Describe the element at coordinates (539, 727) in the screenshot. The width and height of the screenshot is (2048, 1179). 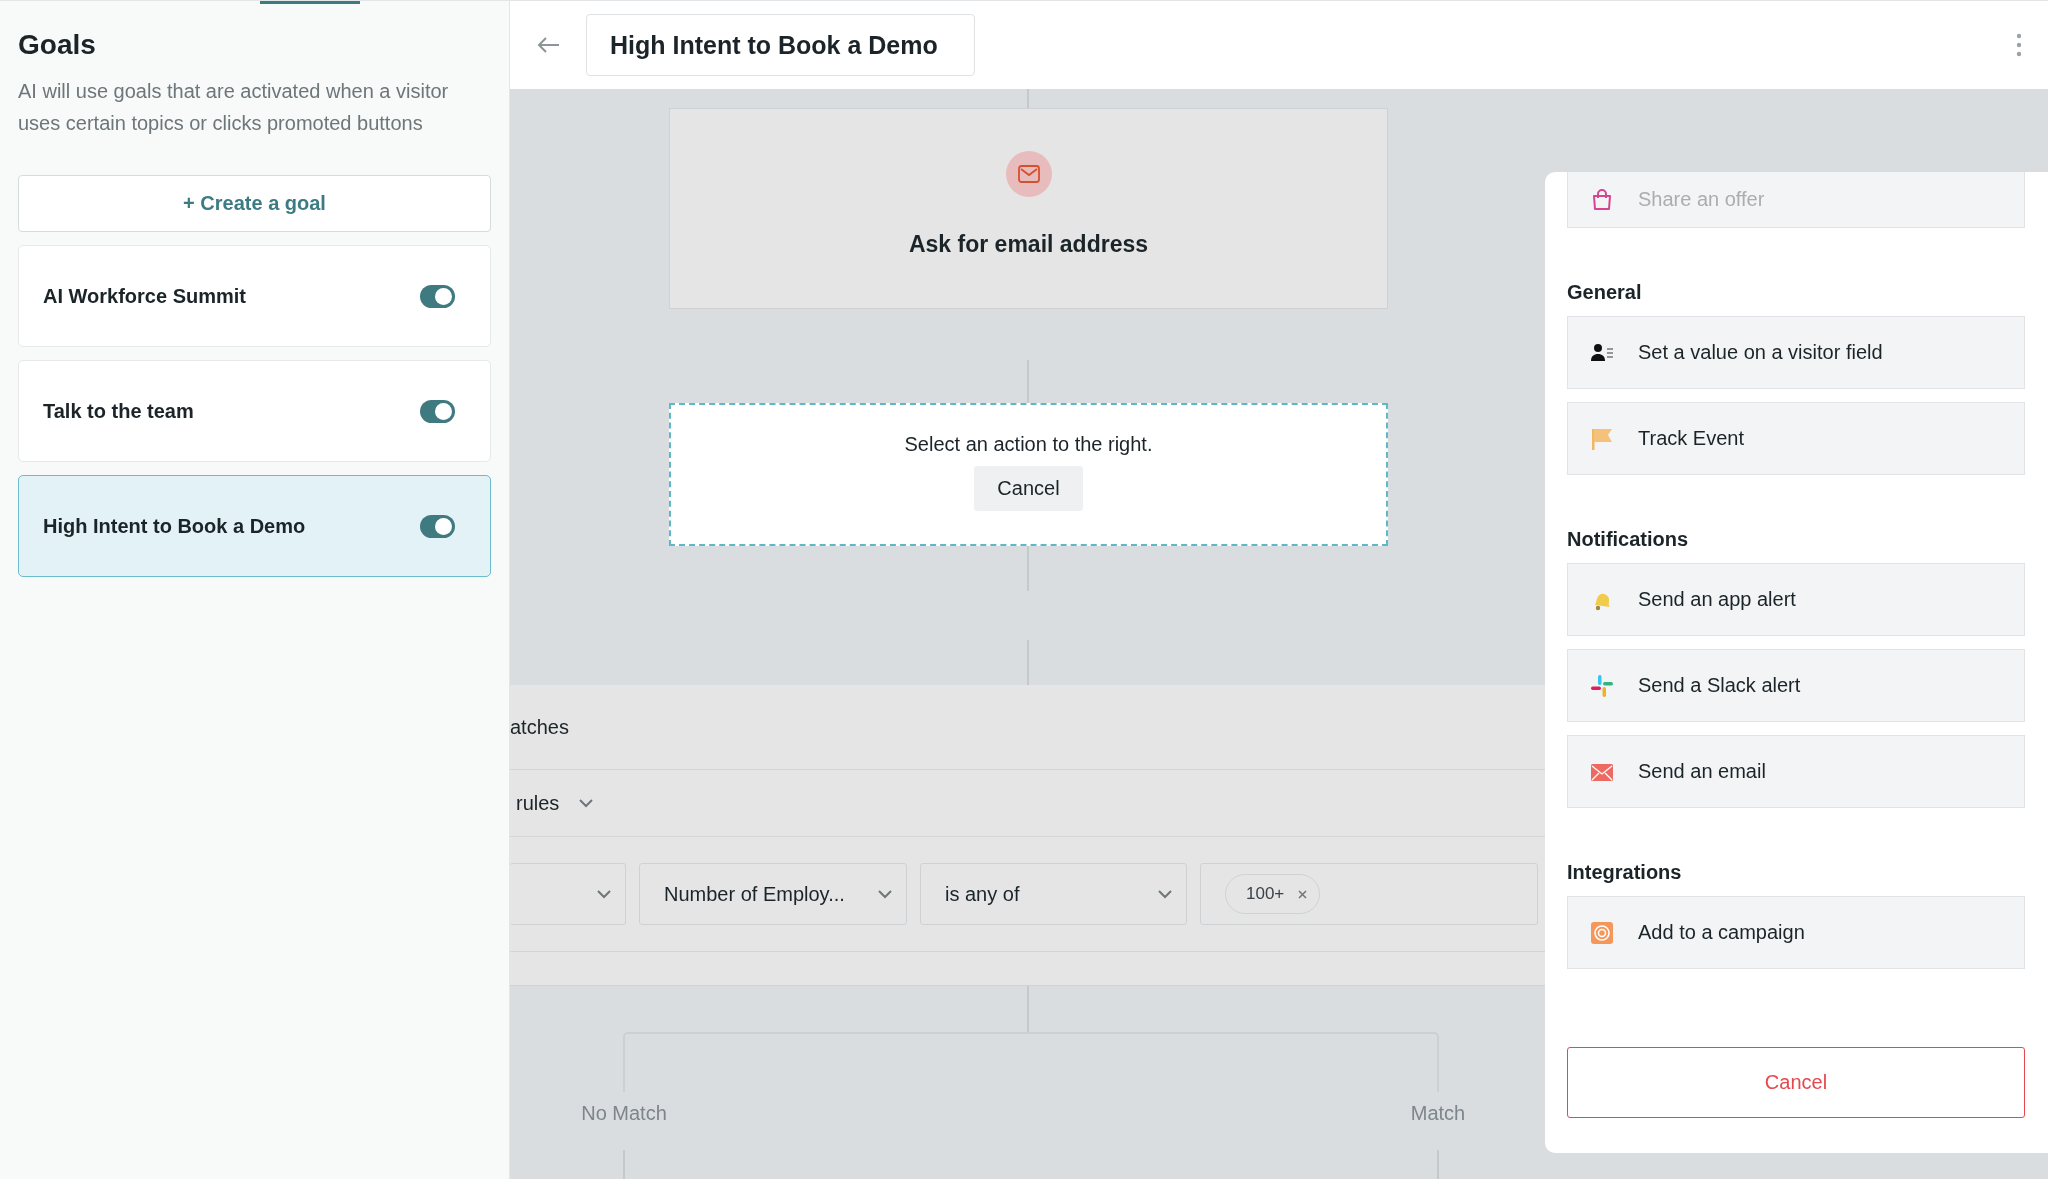
I see `match-label: atches` at that location.